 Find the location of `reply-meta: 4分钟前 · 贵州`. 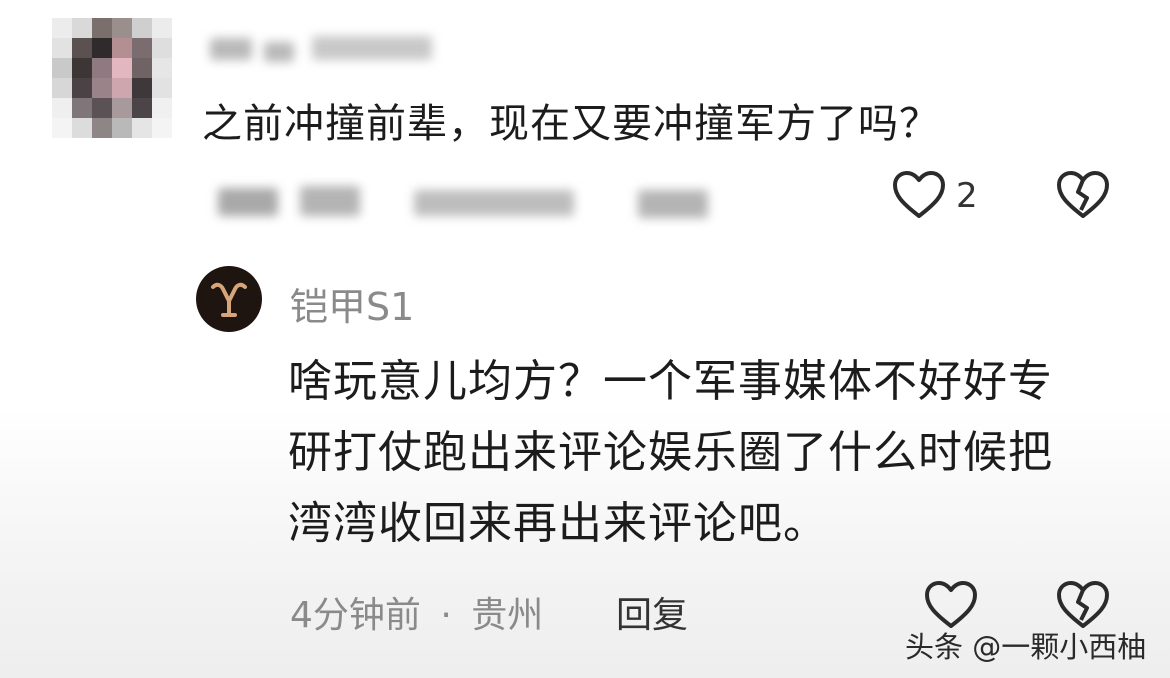

reply-meta: 4分钟前 · 贵州 is located at coordinates (416, 612).